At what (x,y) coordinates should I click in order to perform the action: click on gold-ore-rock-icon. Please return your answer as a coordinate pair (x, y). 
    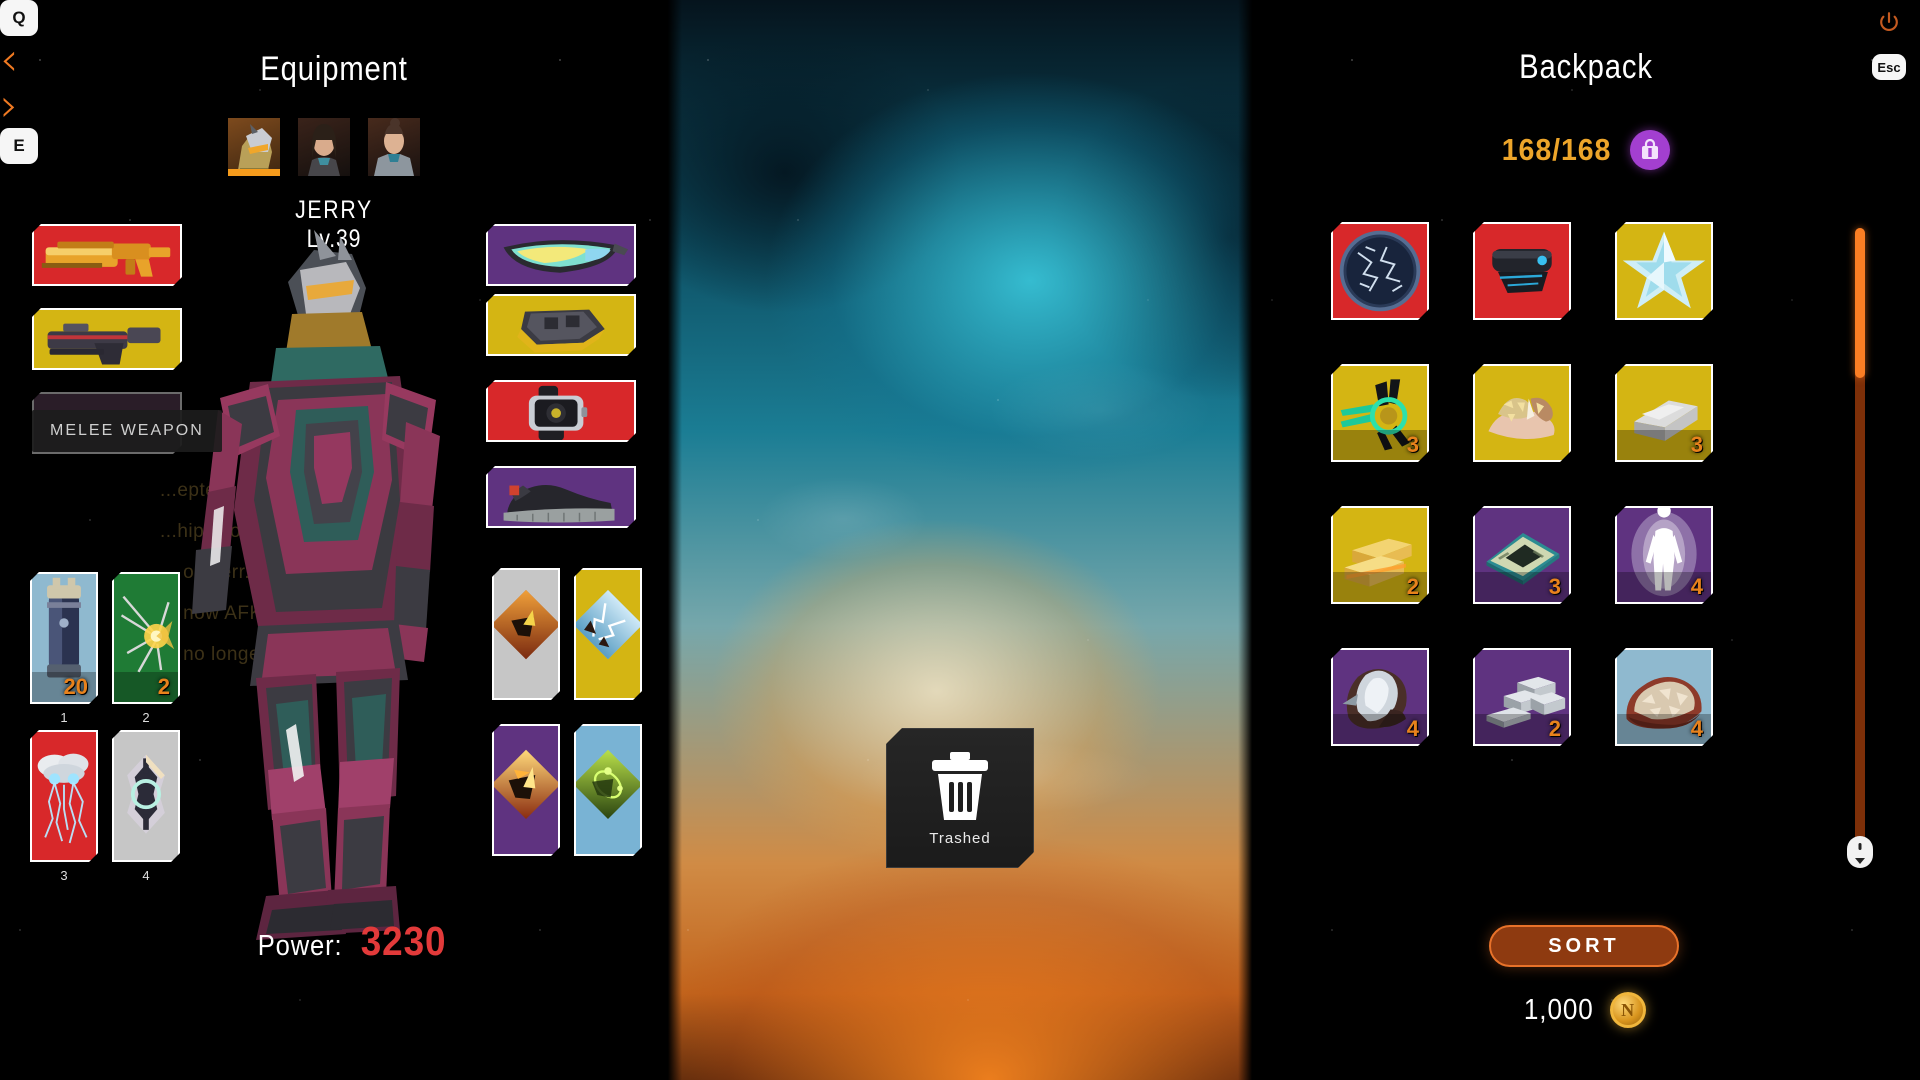
    Looking at the image, I should click on (1522, 413).